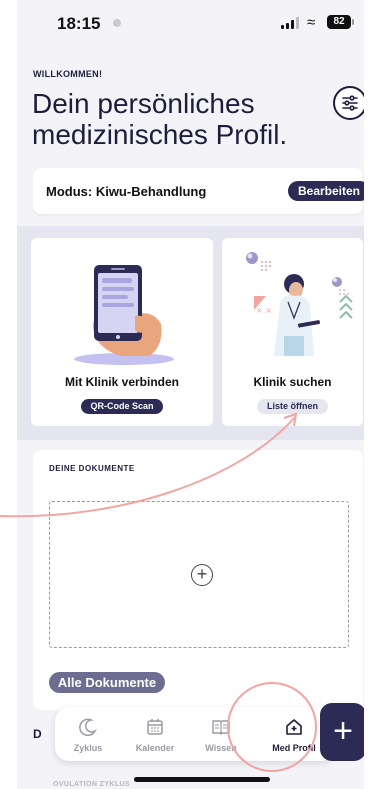  I want to click on next-card-label-partial: OVULATION ZYKLUS, so click(92, 784).